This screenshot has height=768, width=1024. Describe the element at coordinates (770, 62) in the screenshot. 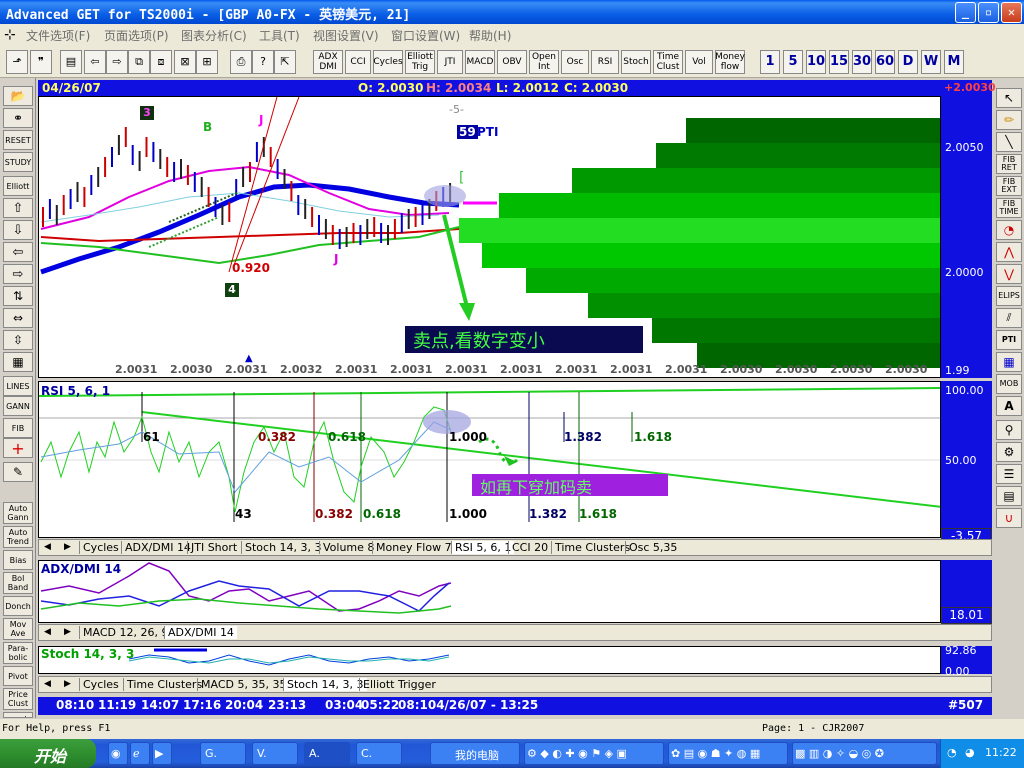

I see `interval-1-button: 1` at that location.